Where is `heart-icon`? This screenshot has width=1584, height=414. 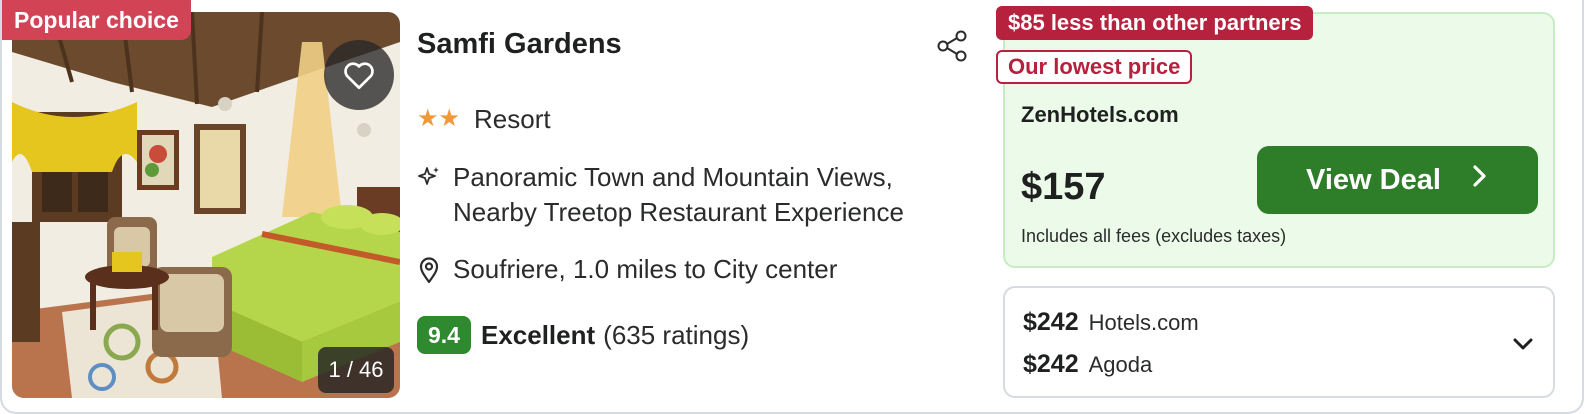
heart-icon is located at coordinates (359, 76).